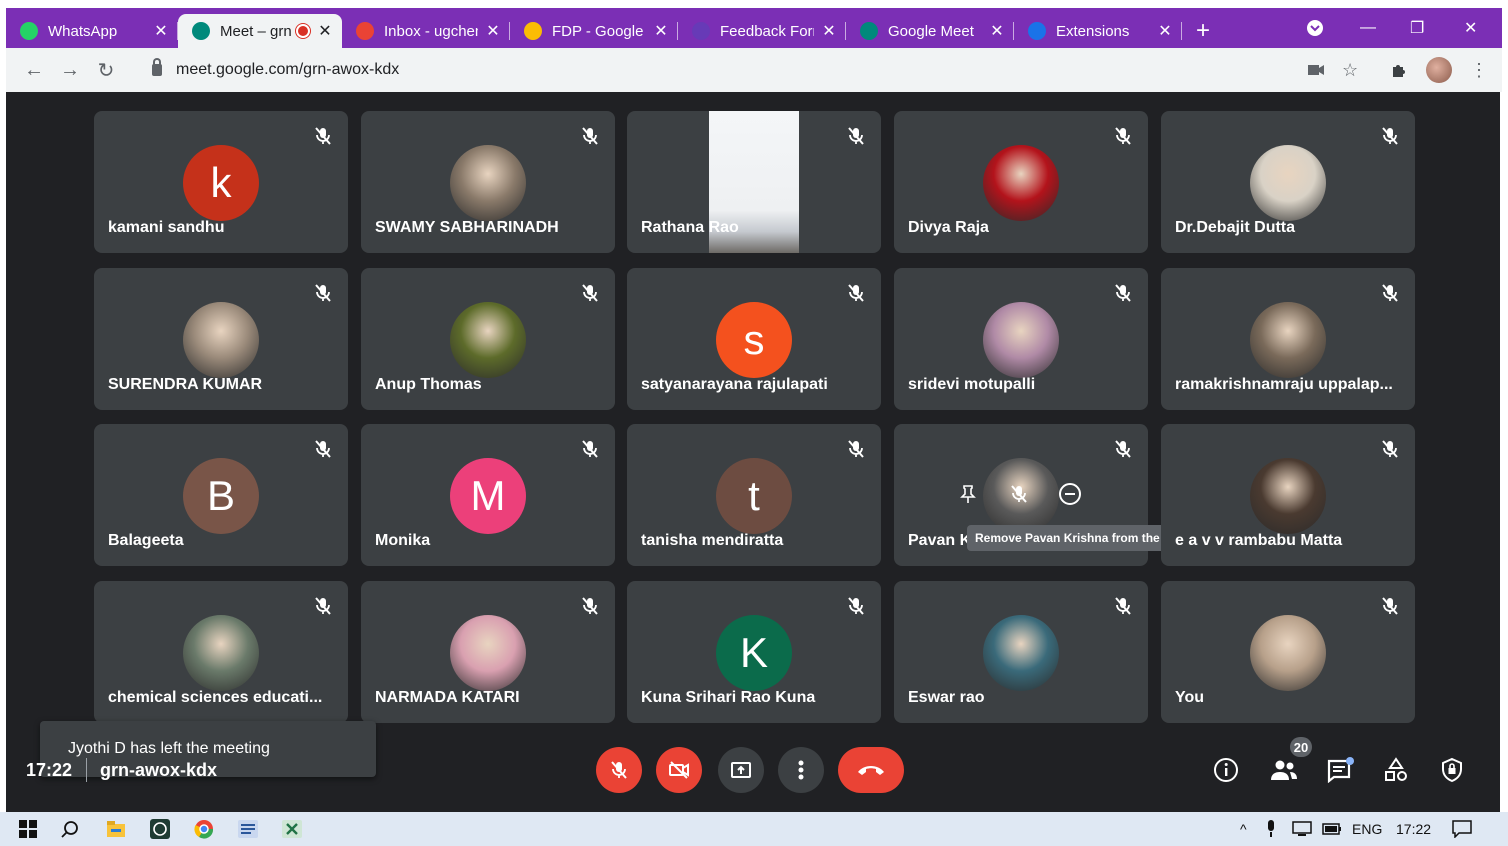  What do you see at coordinates (1368, 28) in the screenshot?
I see `minimize-icon: —` at bounding box center [1368, 28].